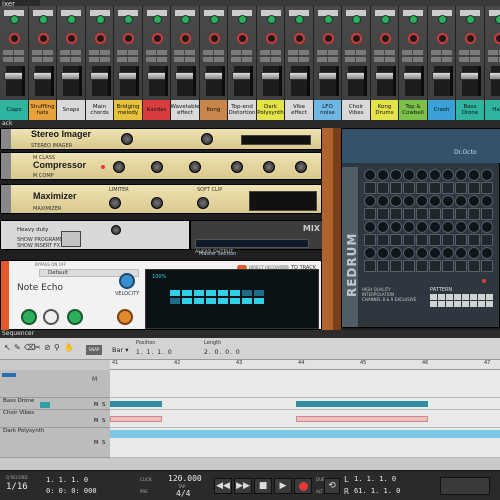 This screenshot has height=500, width=500. Describe the element at coordinates (156, 110) in the screenshot. I see `channel-name: Kasdas` at that location.